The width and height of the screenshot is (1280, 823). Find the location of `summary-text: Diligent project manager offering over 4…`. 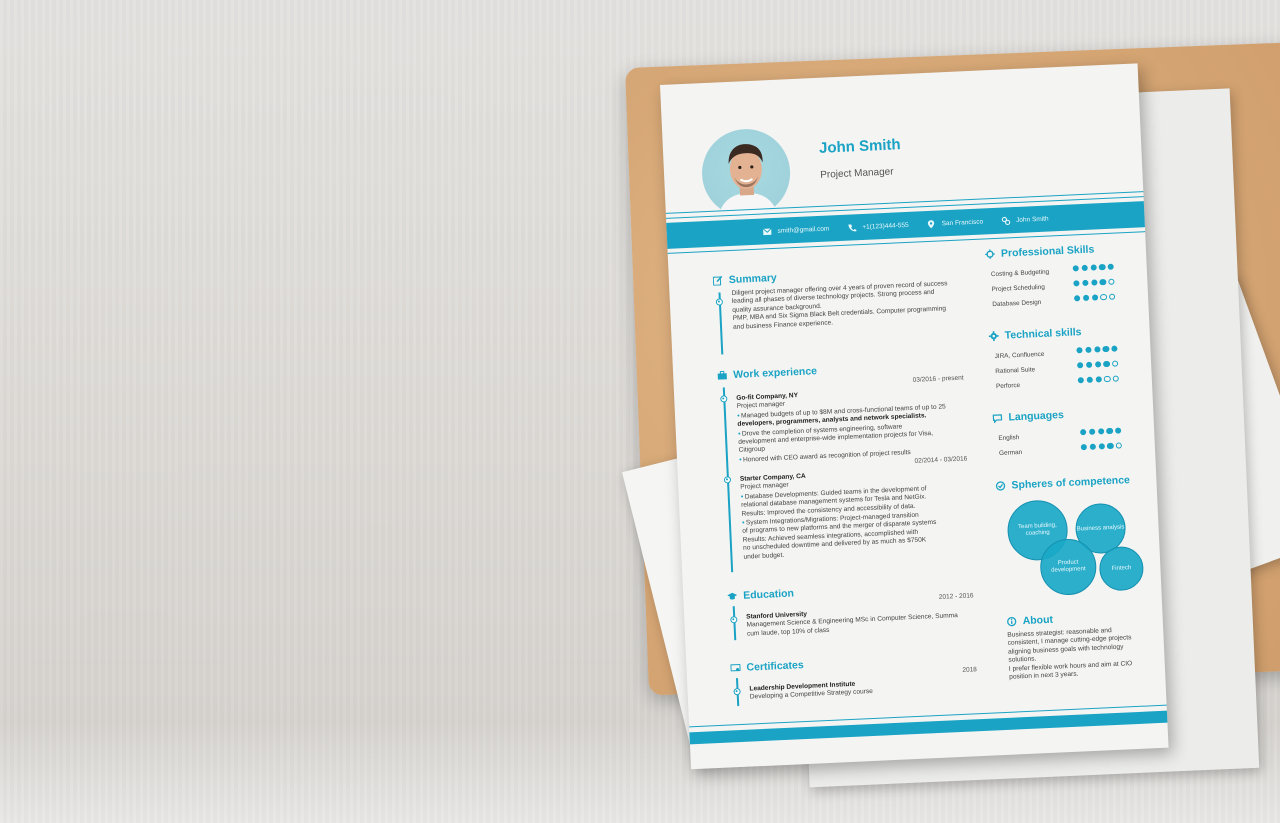

summary-text: Diligent project manager offering over 4… is located at coordinates (839, 305).